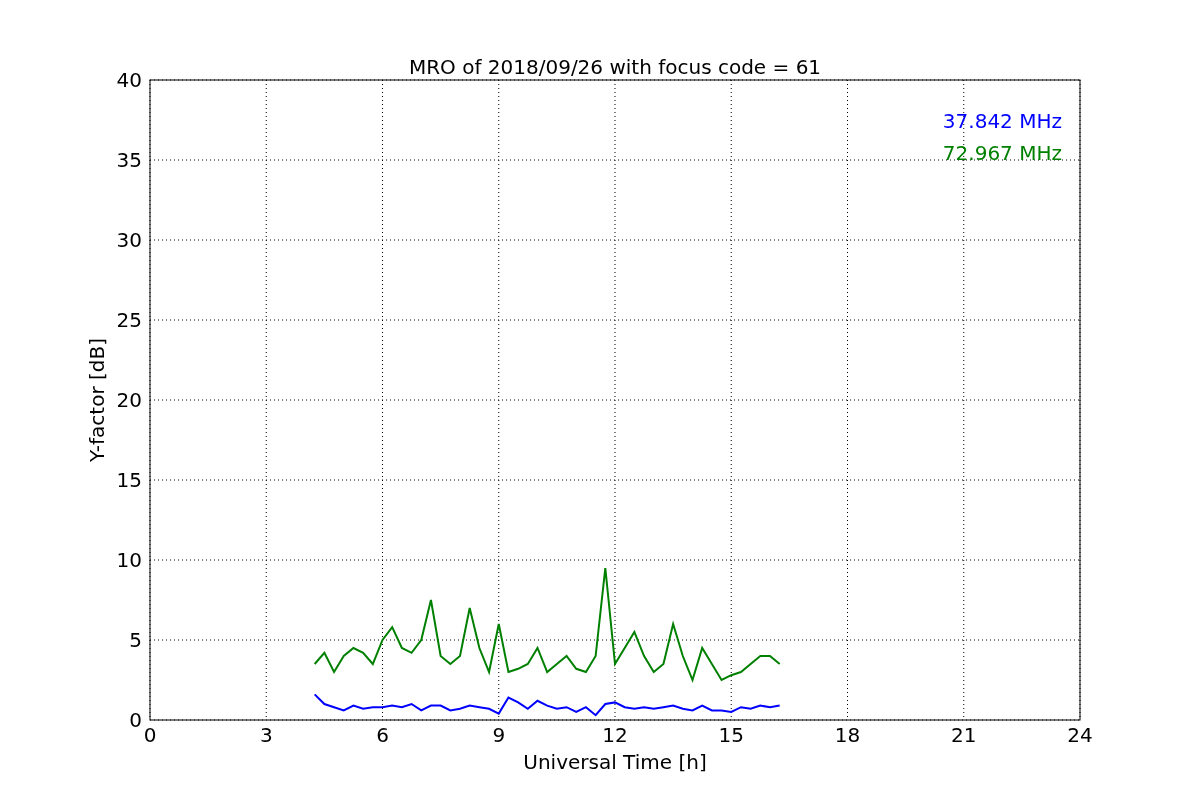 The image size is (1200, 800). Describe the element at coordinates (150, 735) in the screenshot. I see `x-tick-label: 0` at that location.